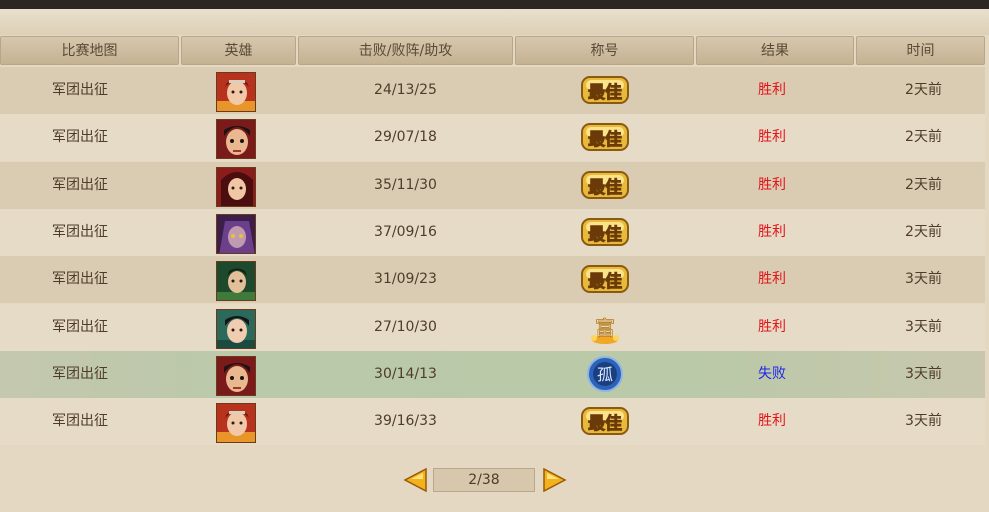 The height and width of the screenshot is (512, 989). Describe the element at coordinates (492, 422) in the screenshot. I see `match-row: 军团出征 39/16/33 最佳 胜利 3天前` at that location.